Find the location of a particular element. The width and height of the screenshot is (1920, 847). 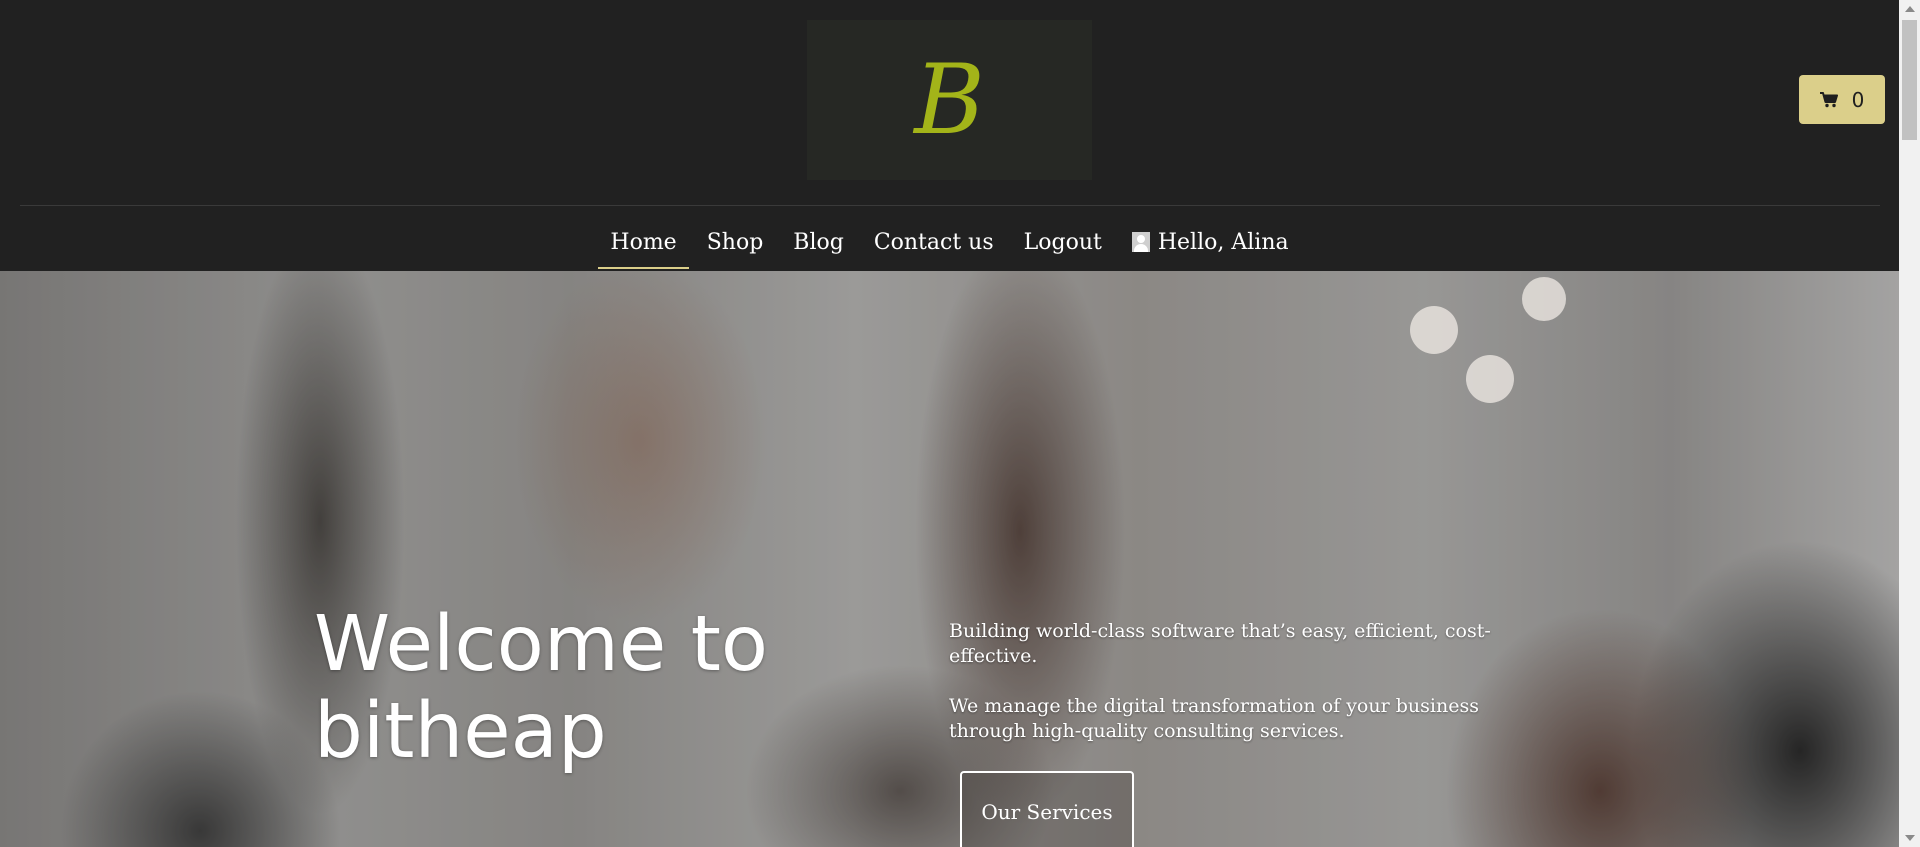

nav-item-user: Hello, Alina is located at coordinates (1210, 242).